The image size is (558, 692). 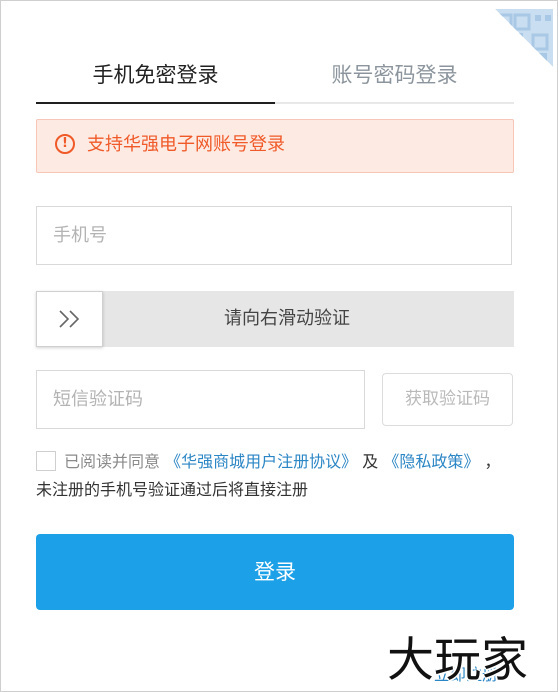 What do you see at coordinates (65, 144) in the screenshot?
I see `exclamation-circle-icon: !` at bounding box center [65, 144].